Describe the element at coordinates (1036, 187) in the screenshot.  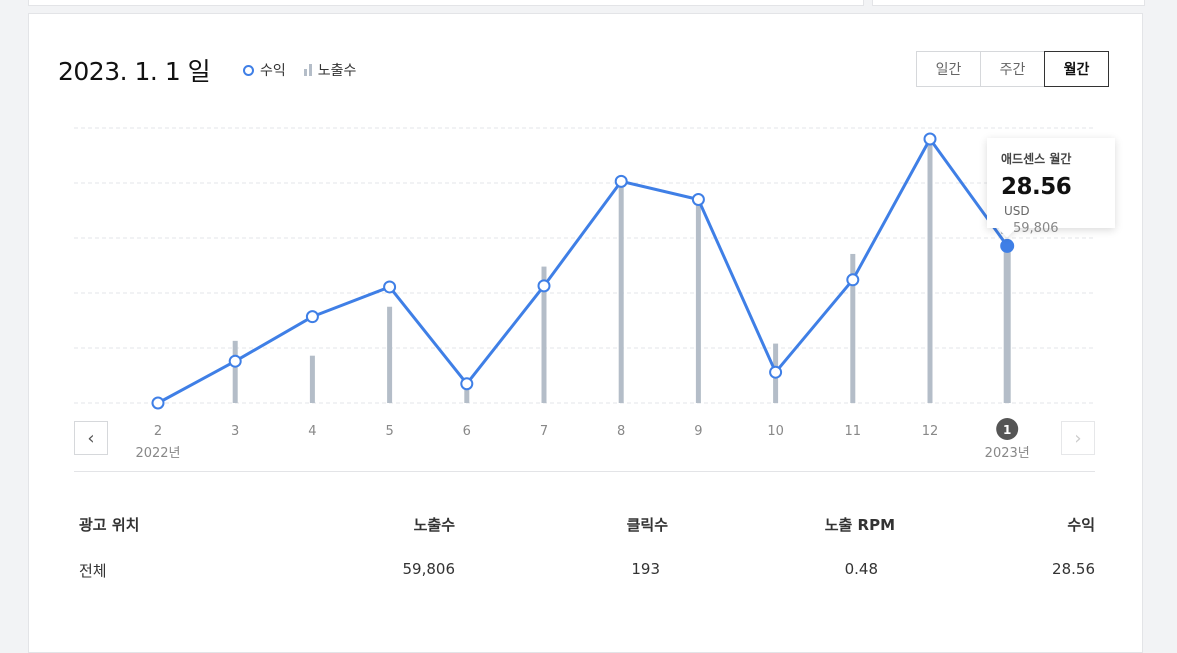
I see `tooltip-value: 28.56` at that location.